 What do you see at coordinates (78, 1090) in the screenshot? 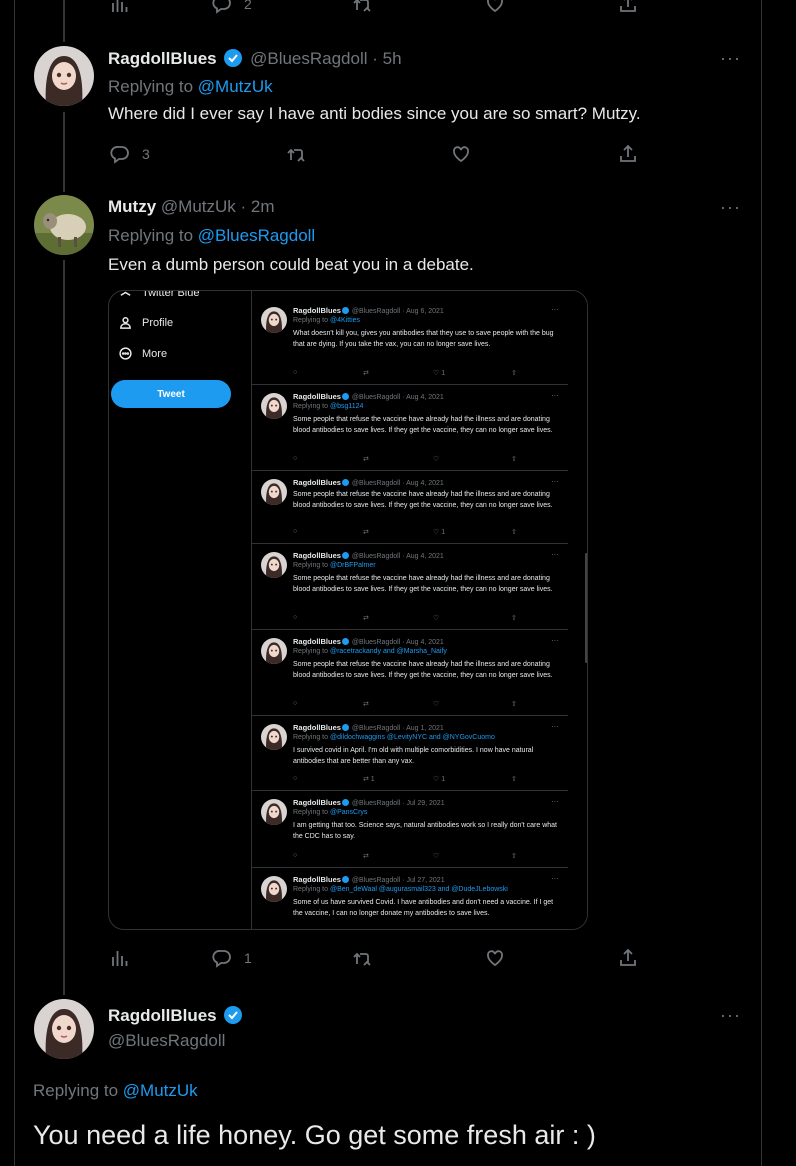
I see `replying-prefix: Replying to` at bounding box center [78, 1090].